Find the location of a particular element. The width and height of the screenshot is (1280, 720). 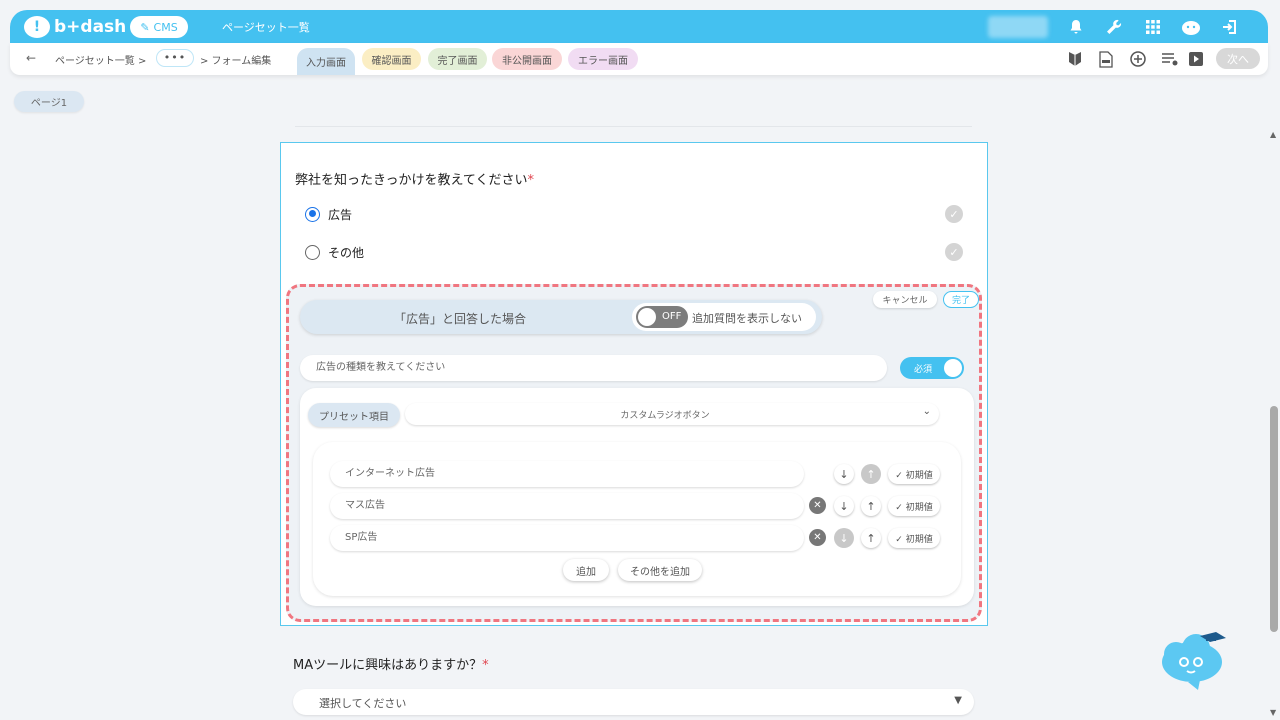

cms-label: CMS is located at coordinates (165, 27).